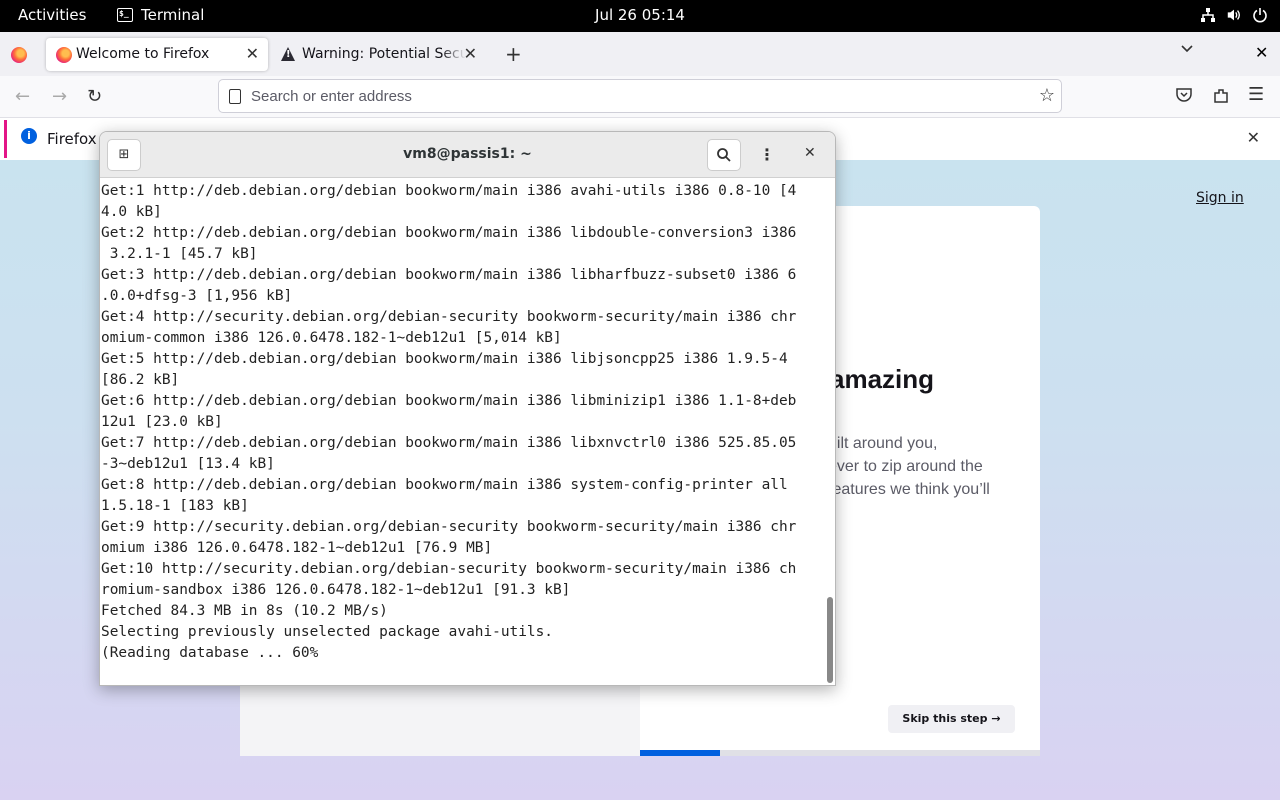  Describe the element at coordinates (1256, 94) in the screenshot. I see `hamburger-menu-icon: ☰` at that location.